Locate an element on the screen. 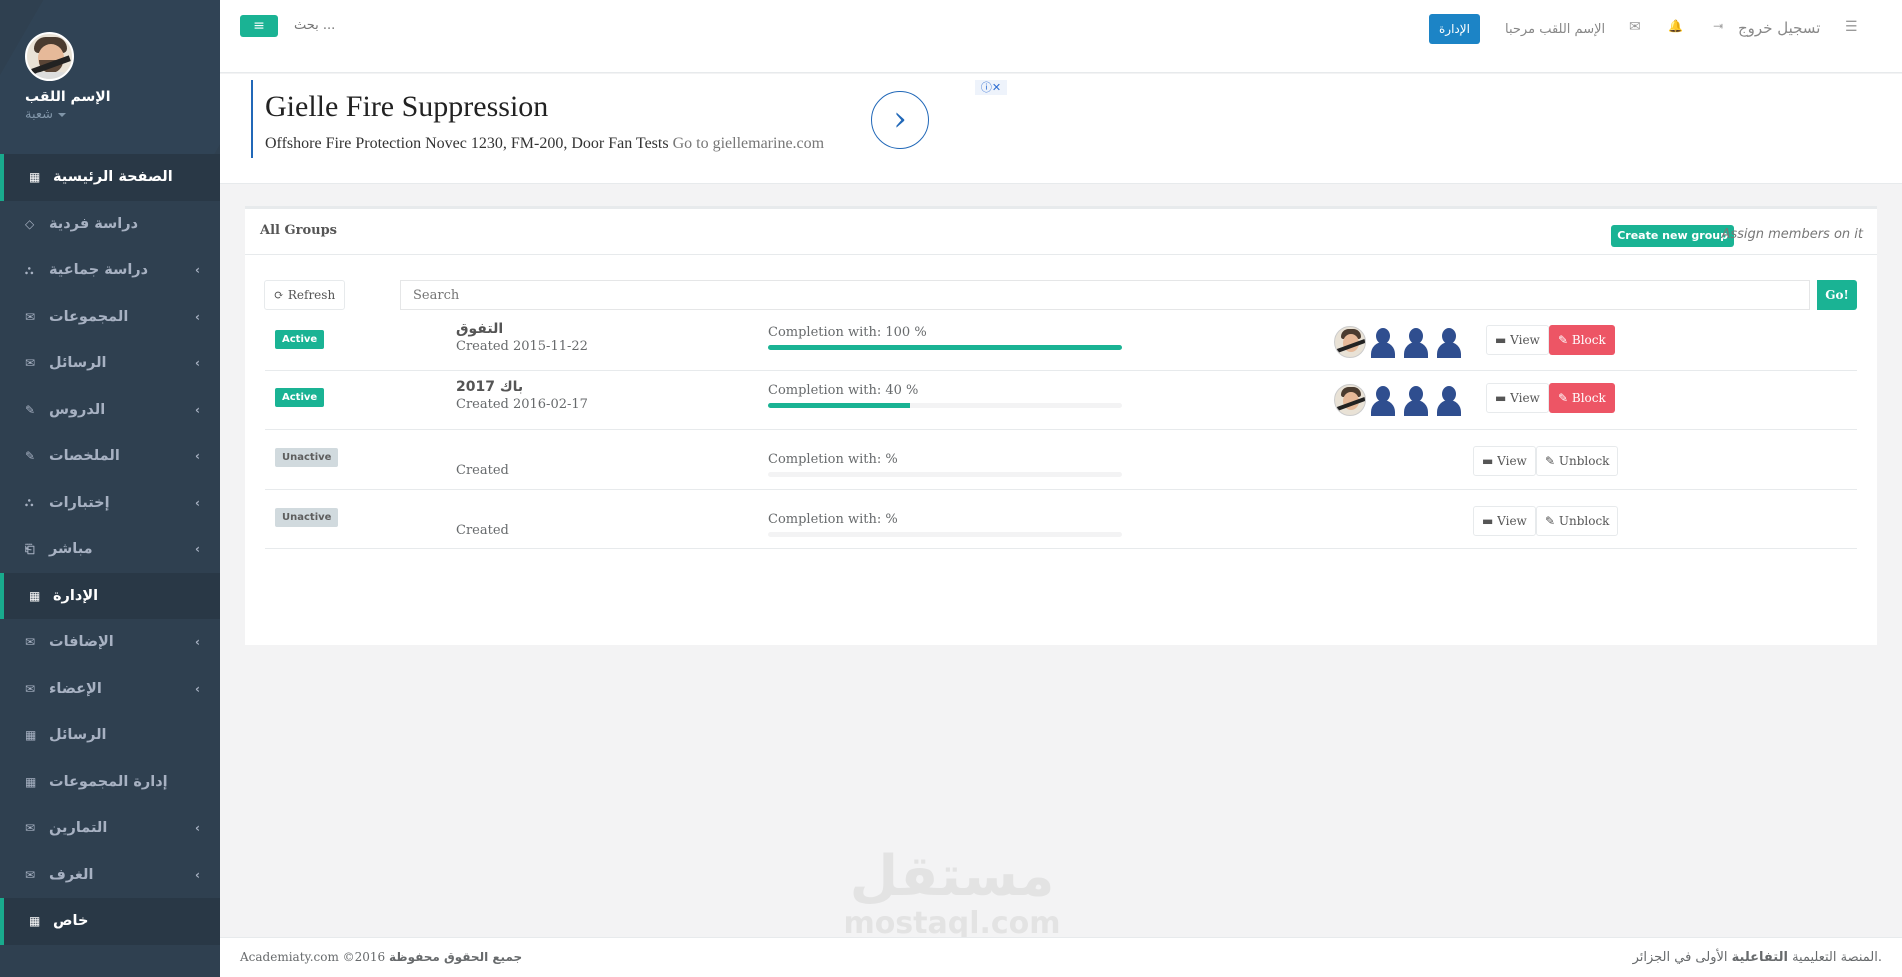  refresh-button: ⟳ Refresh is located at coordinates (305, 295).